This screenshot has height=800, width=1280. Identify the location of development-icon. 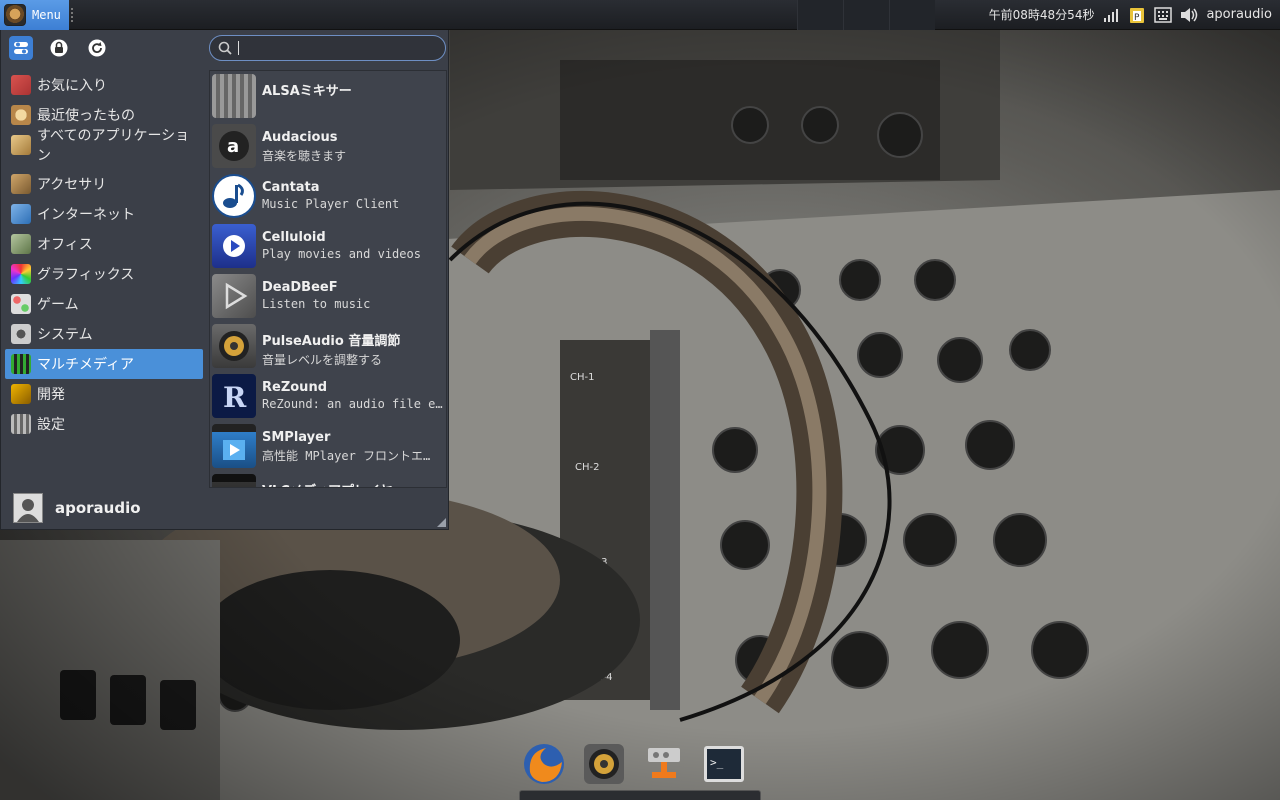
(21, 394).